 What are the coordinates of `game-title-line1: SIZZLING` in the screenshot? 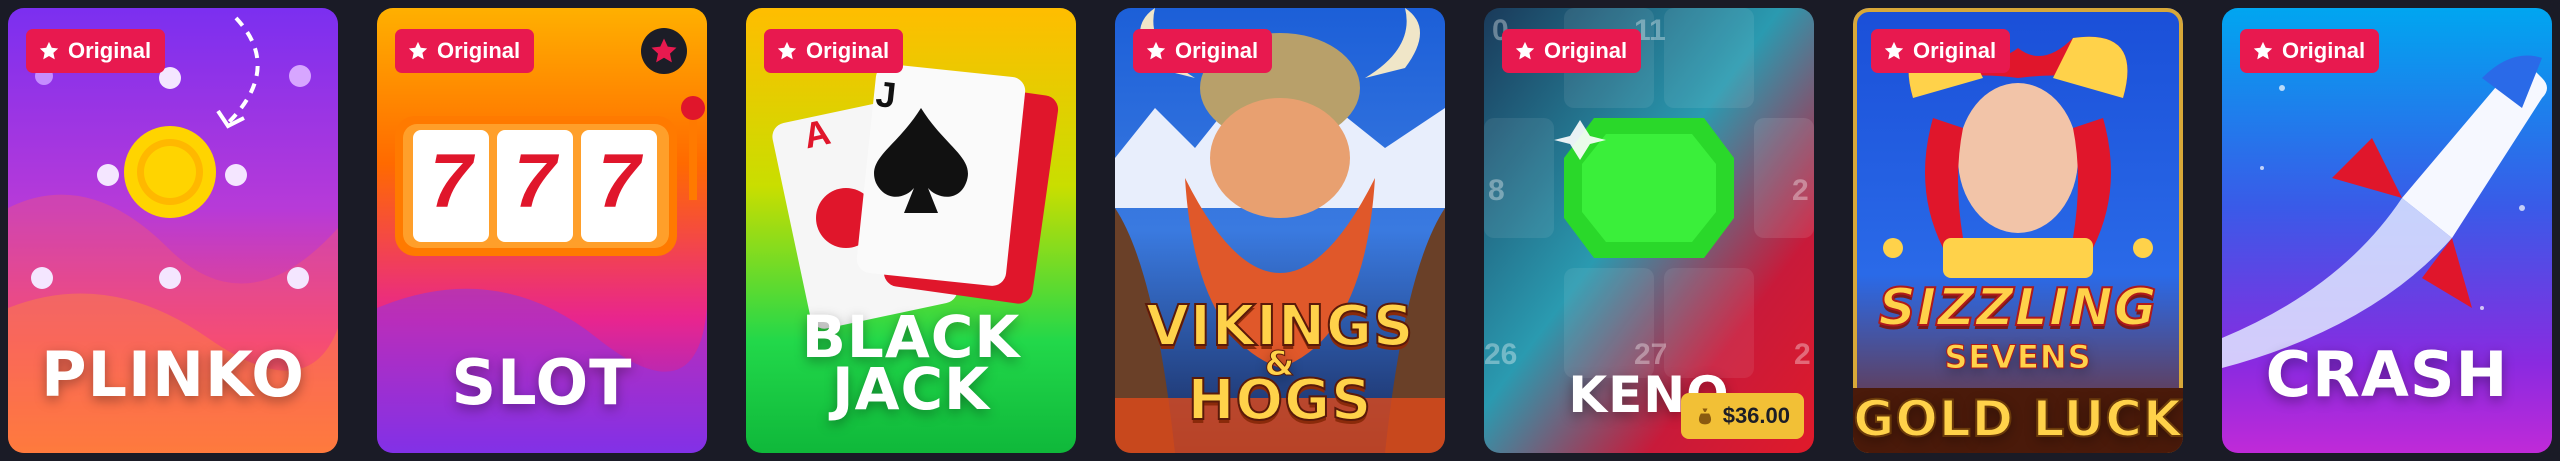 It's located at (2018, 308).